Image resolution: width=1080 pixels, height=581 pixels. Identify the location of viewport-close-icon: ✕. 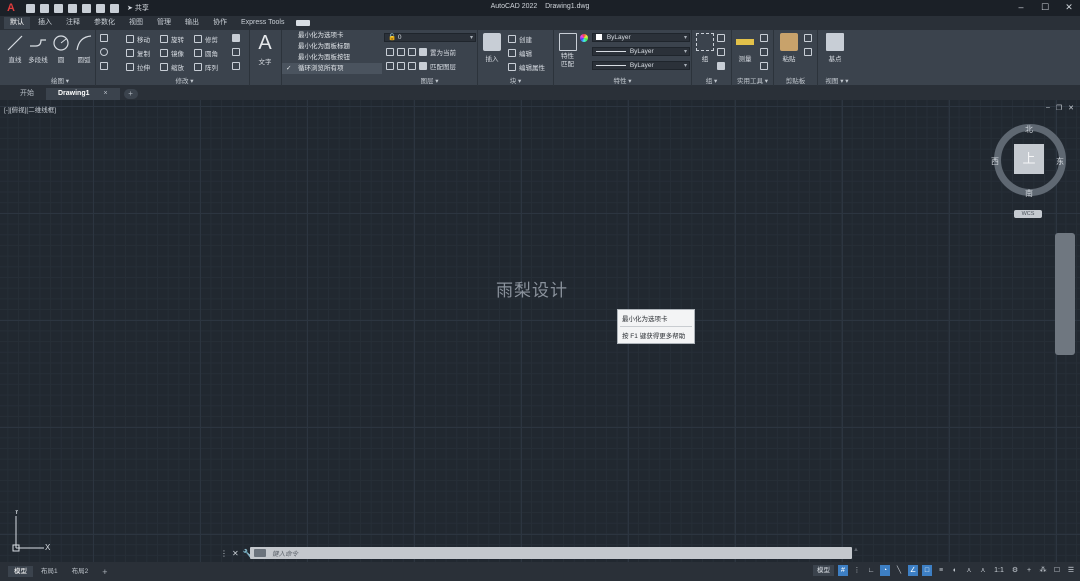
(1071, 108).